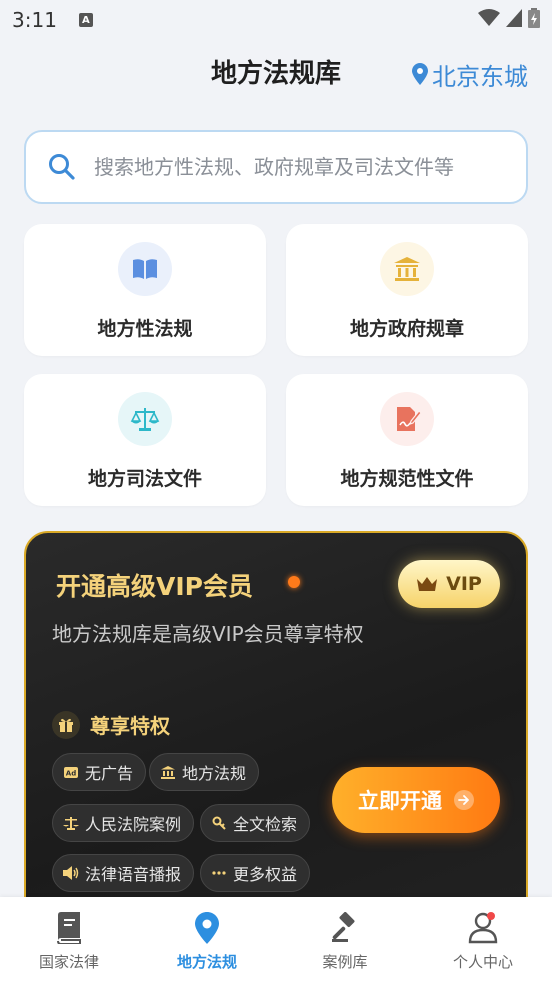 This screenshot has height=983, width=552. I want to click on tag-label: 无广告, so click(109, 773).